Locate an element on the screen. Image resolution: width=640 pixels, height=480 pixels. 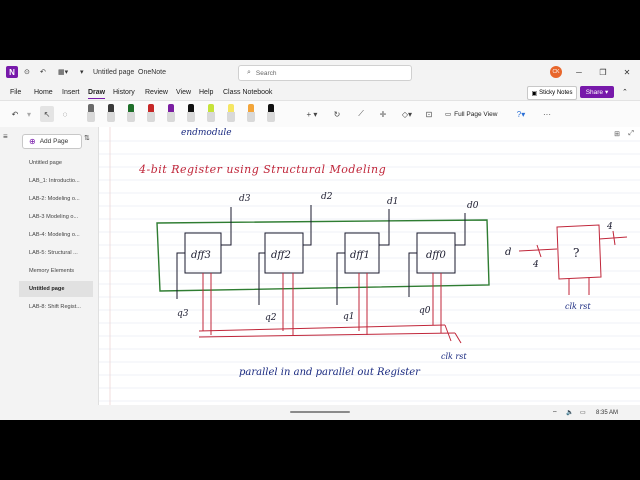
pen-3-icon is located at coordinates (131, 114).